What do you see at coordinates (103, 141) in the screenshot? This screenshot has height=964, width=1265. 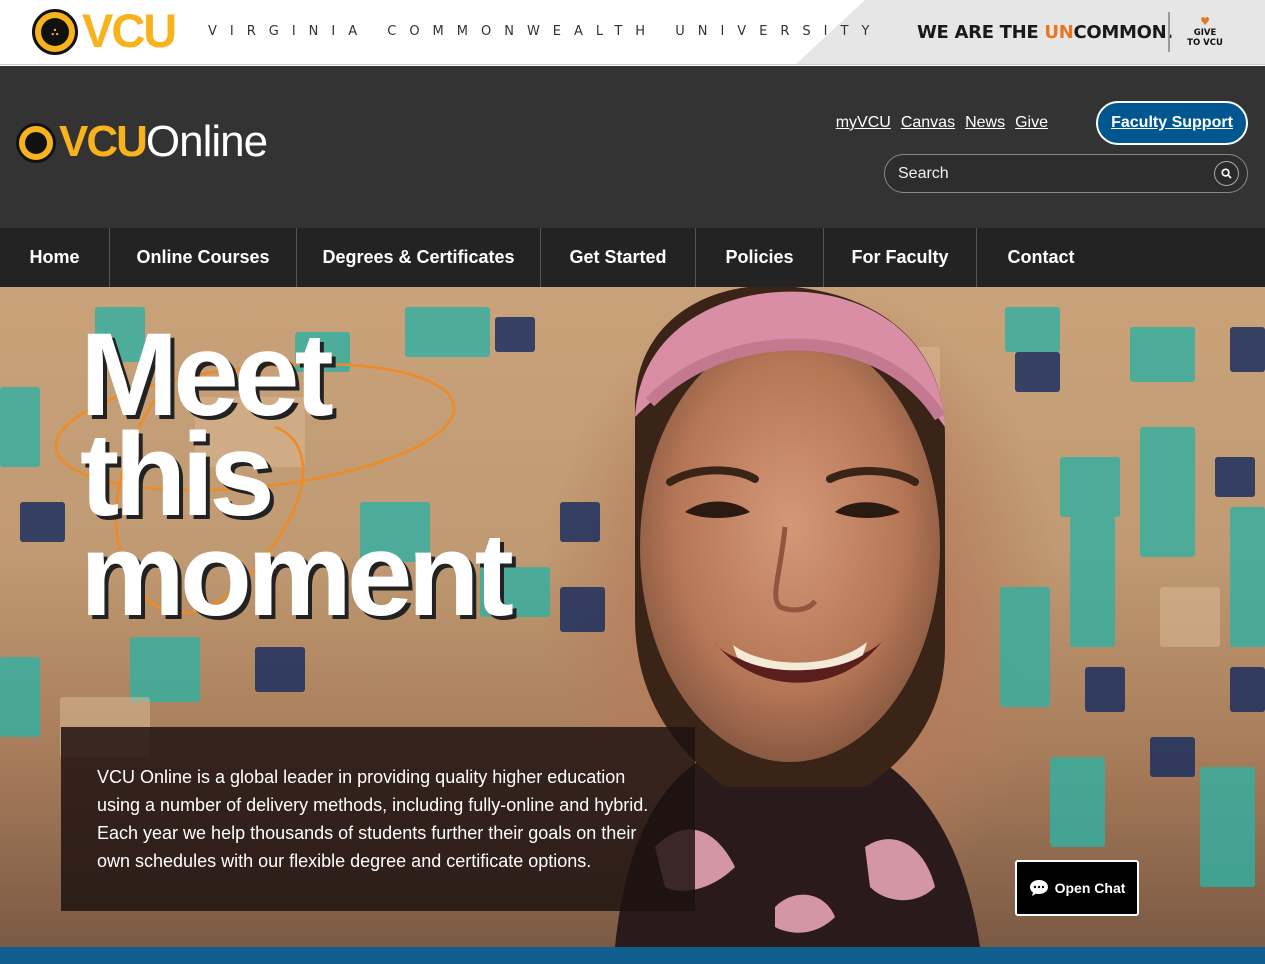 I see `logo-vcu-text: VCU` at bounding box center [103, 141].